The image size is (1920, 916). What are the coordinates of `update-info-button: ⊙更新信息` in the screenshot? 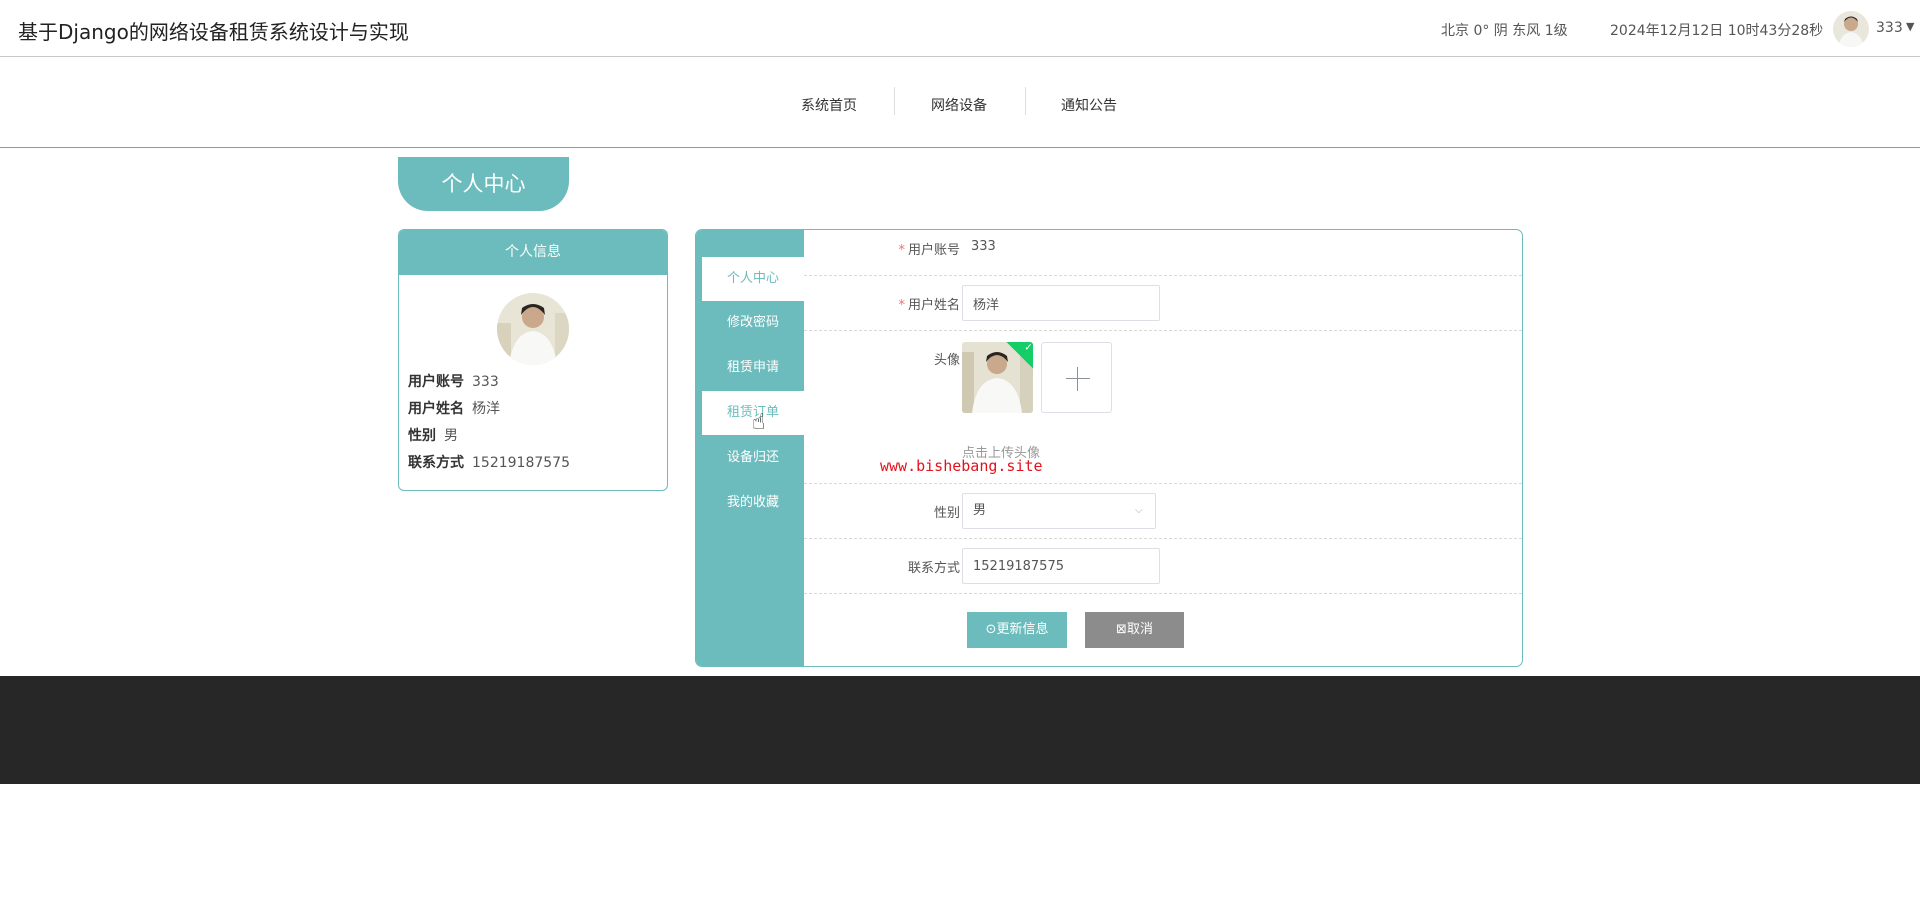 It's located at (1017, 630).